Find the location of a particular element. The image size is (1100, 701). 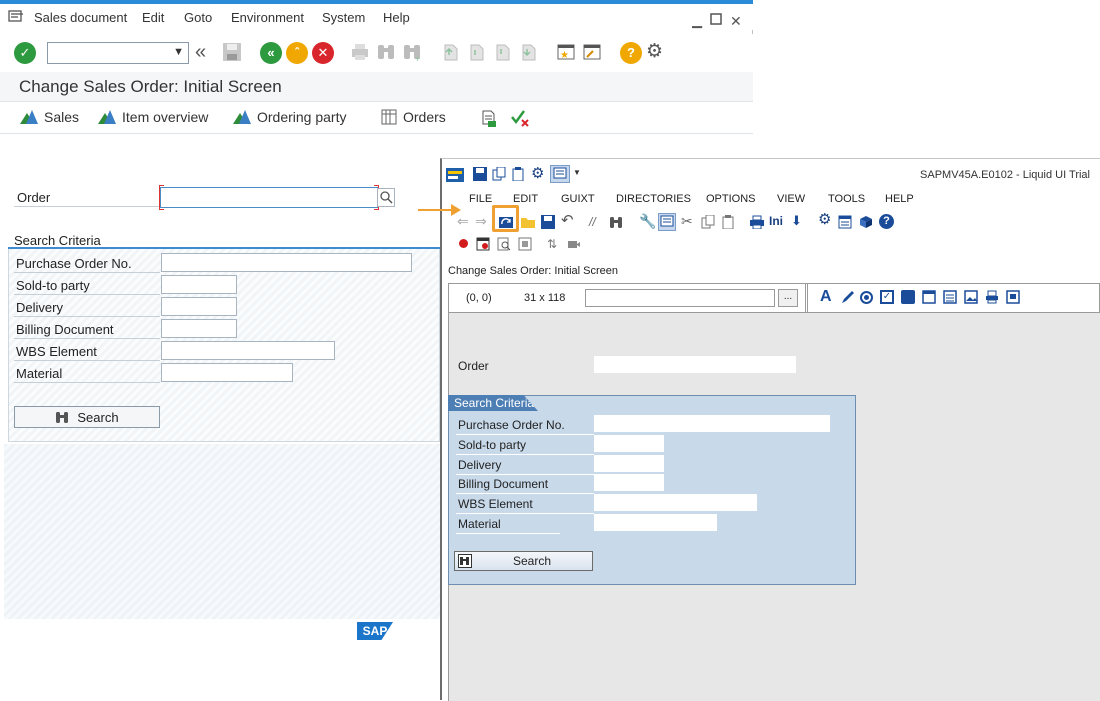

delivery-input is located at coordinates (199, 306).